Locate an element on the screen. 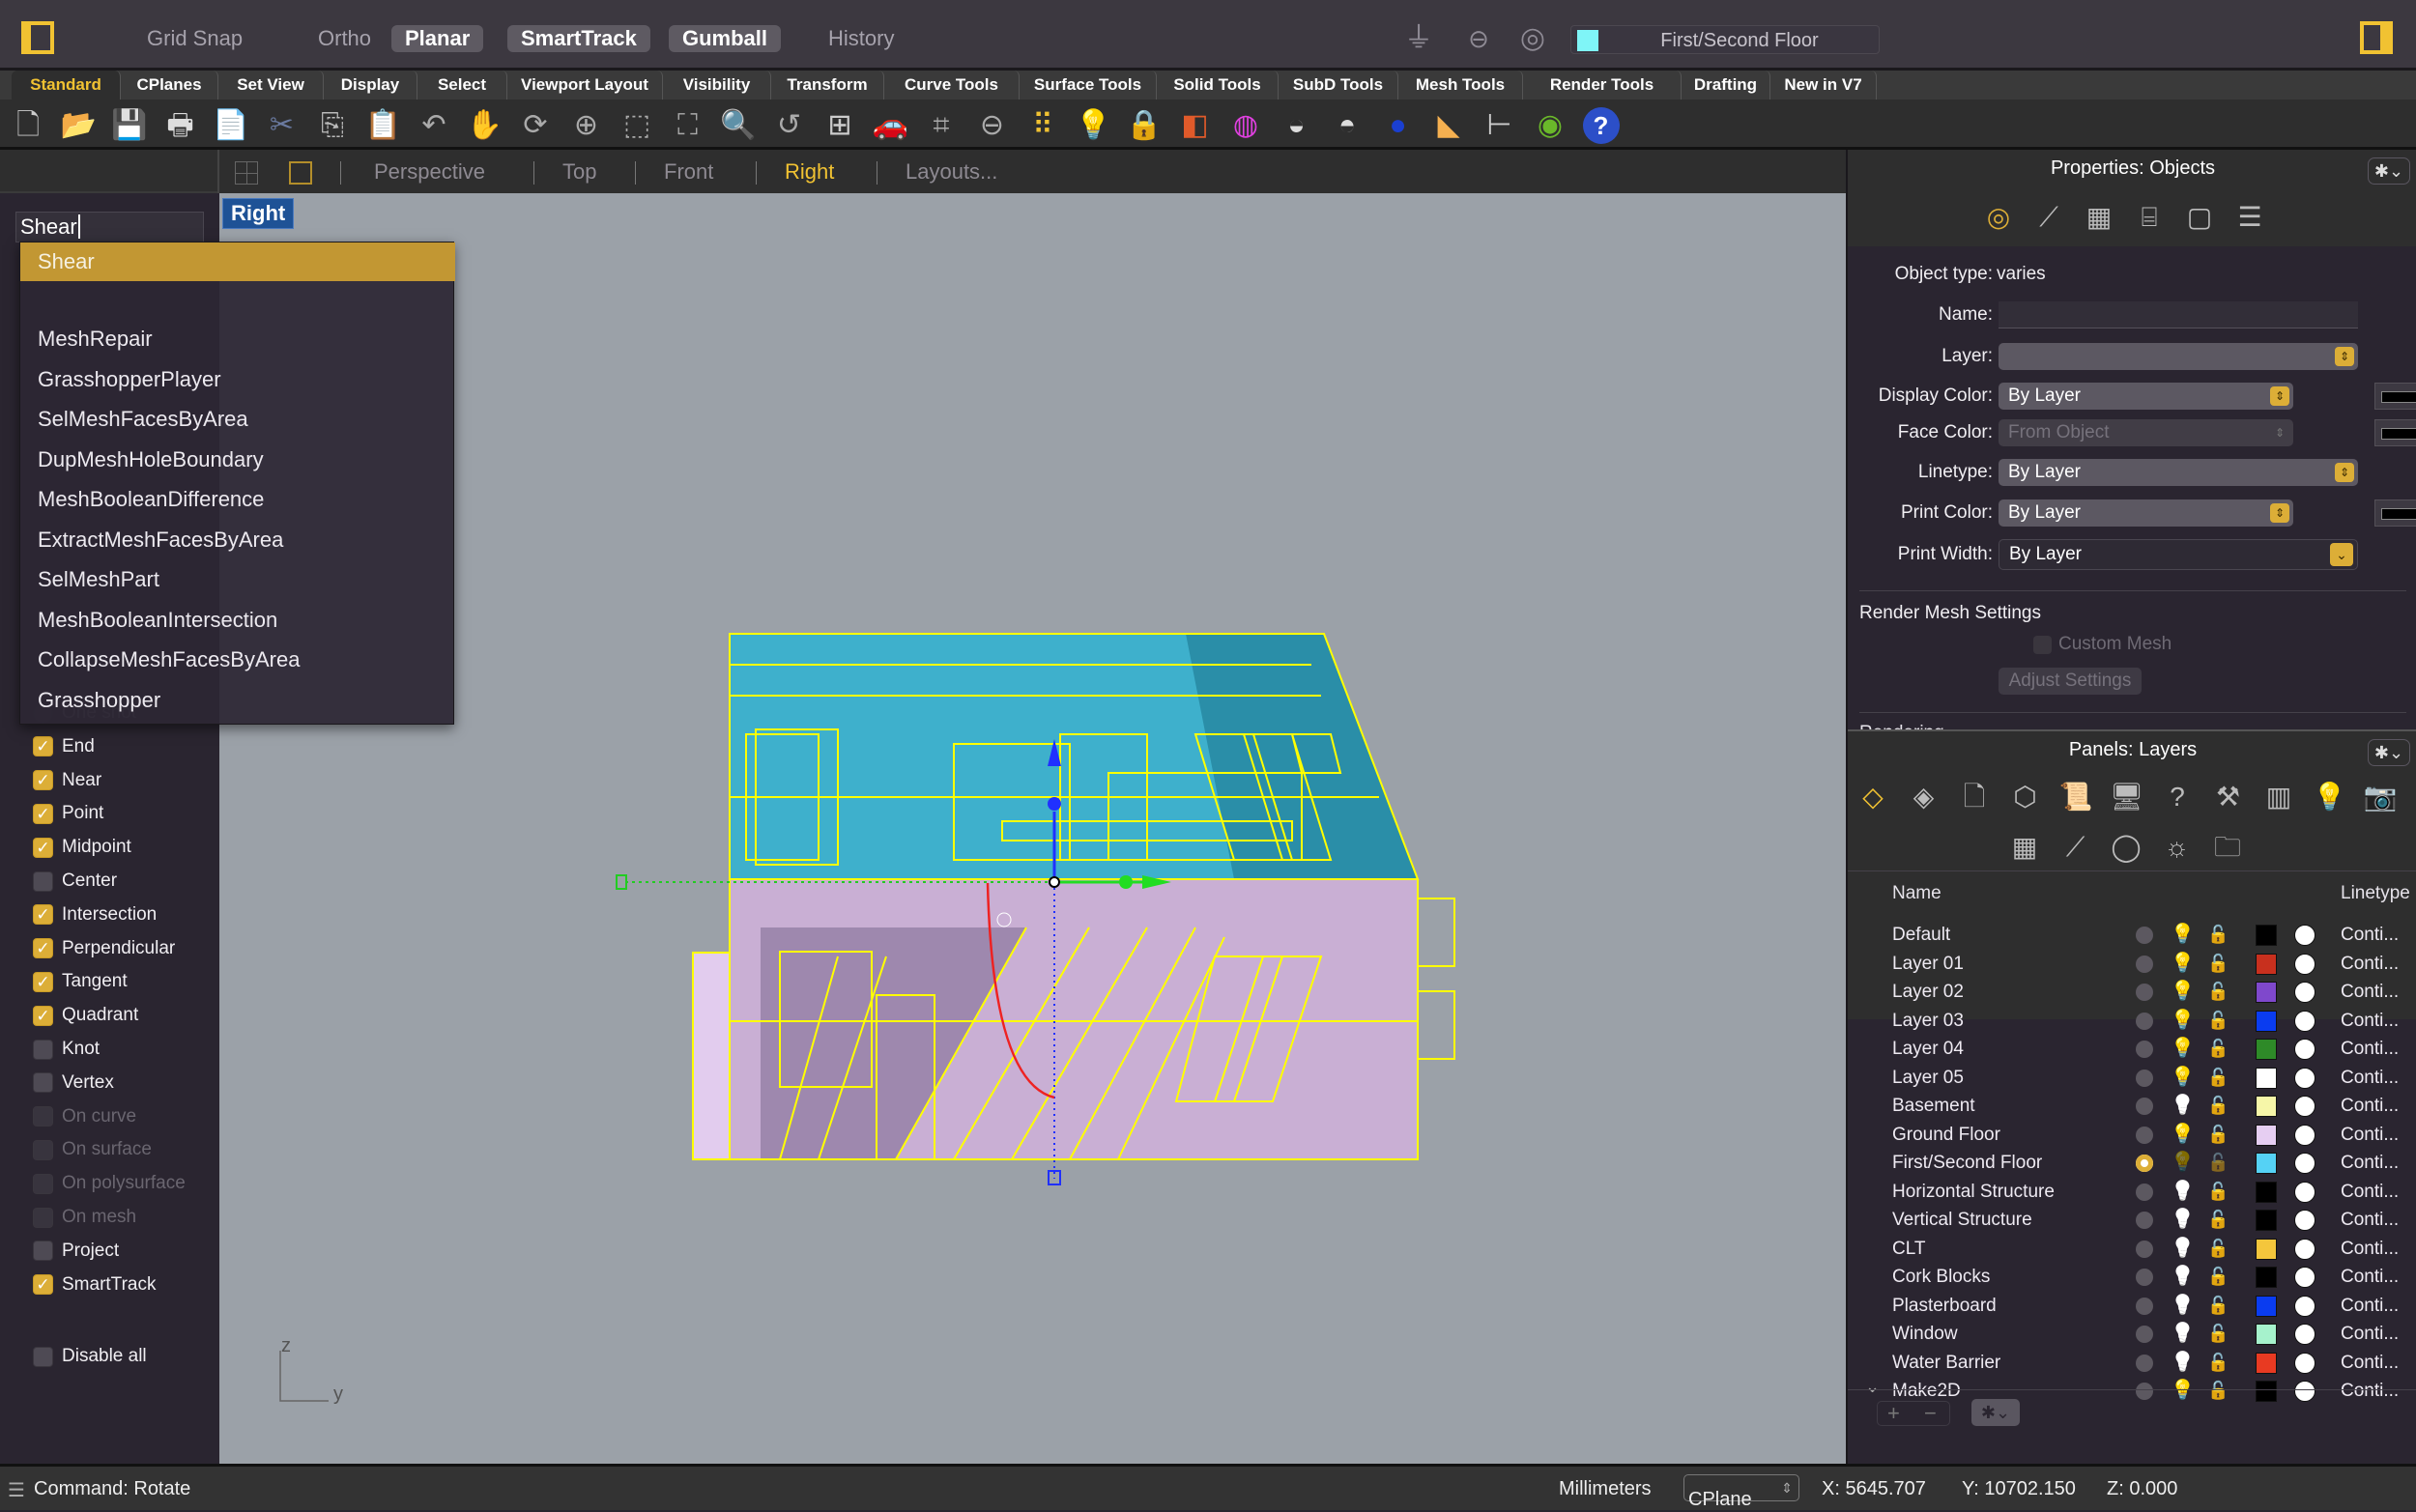 Image resolution: width=2416 pixels, height=1512 pixels. mode-history: History is located at coordinates (861, 38).